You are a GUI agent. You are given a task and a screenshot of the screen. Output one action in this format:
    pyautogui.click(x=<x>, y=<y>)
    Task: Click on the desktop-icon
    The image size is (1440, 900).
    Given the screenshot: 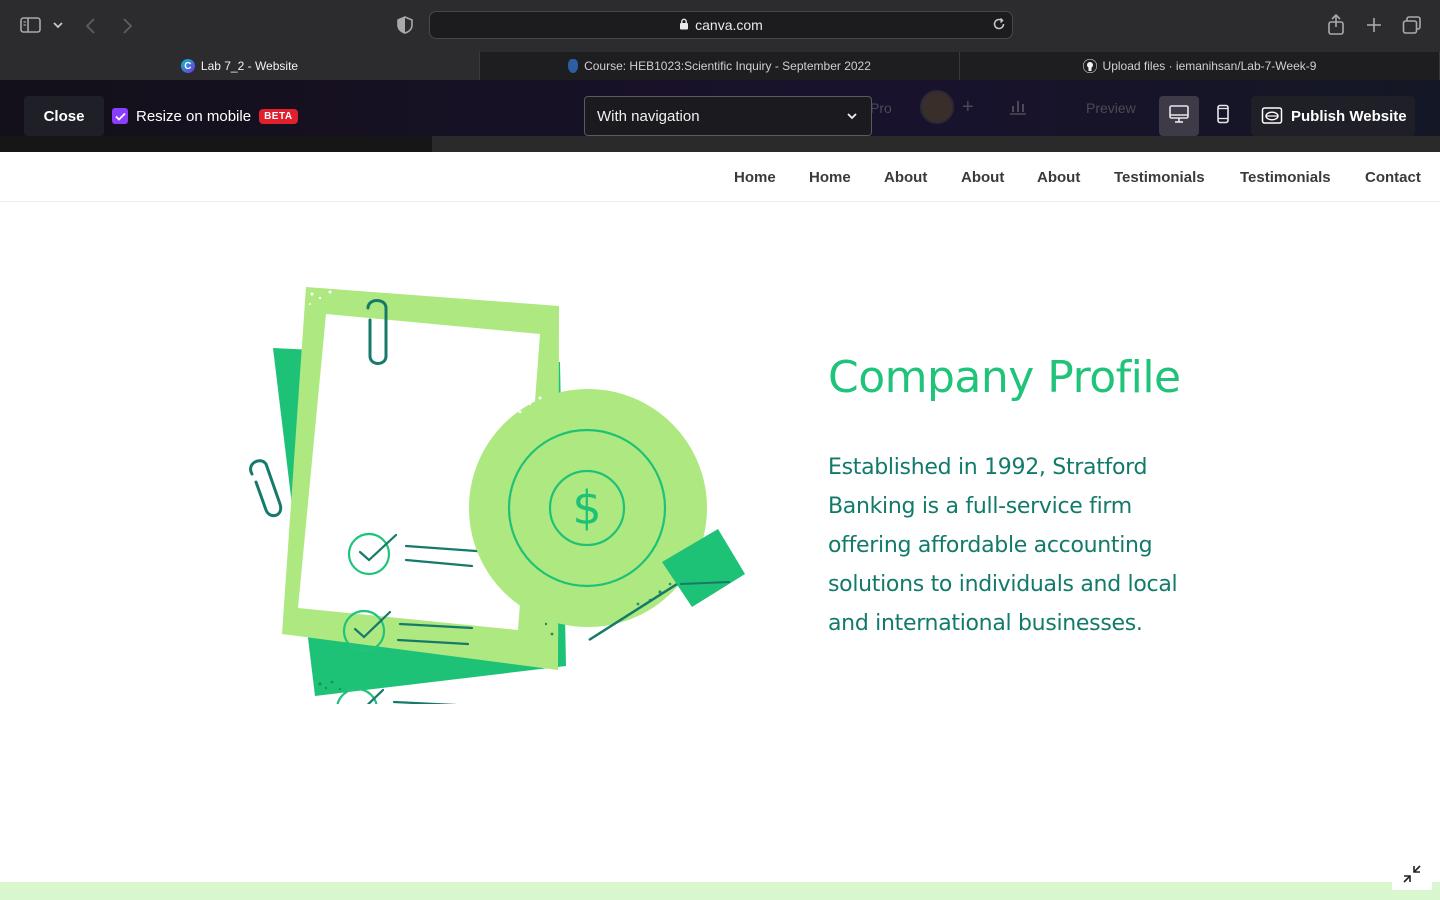 What is the action you would take?
    pyautogui.click(x=1179, y=116)
    